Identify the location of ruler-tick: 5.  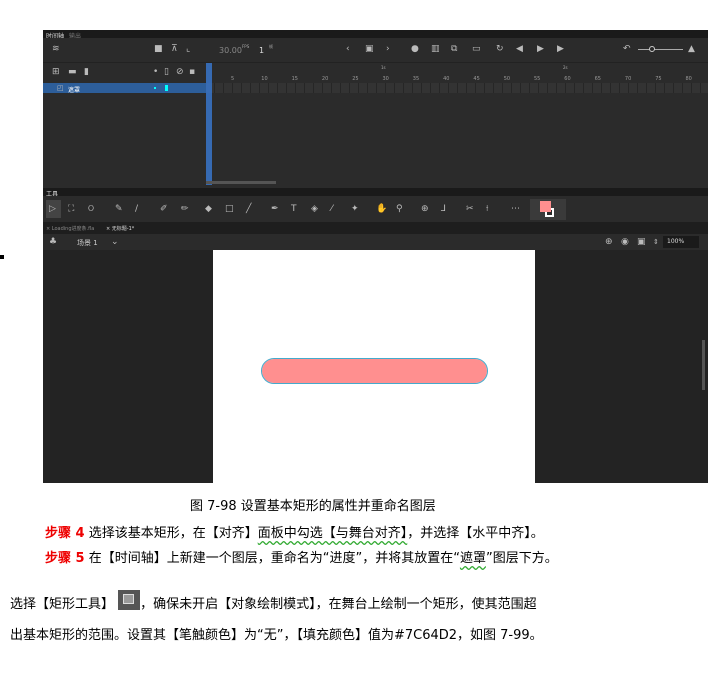
(233, 79).